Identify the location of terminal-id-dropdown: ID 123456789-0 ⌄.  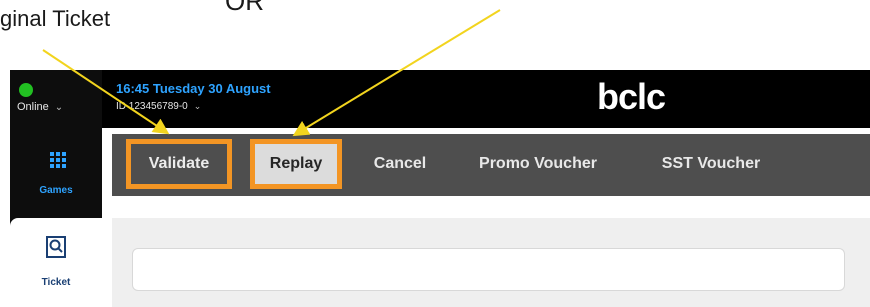
(158, 106).